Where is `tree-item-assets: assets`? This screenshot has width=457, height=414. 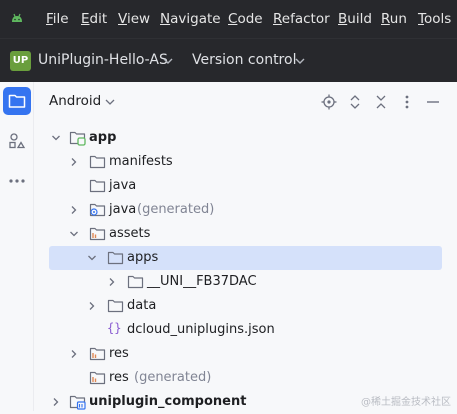
tree-item-assets: assets is located at coordinates (245, 234).